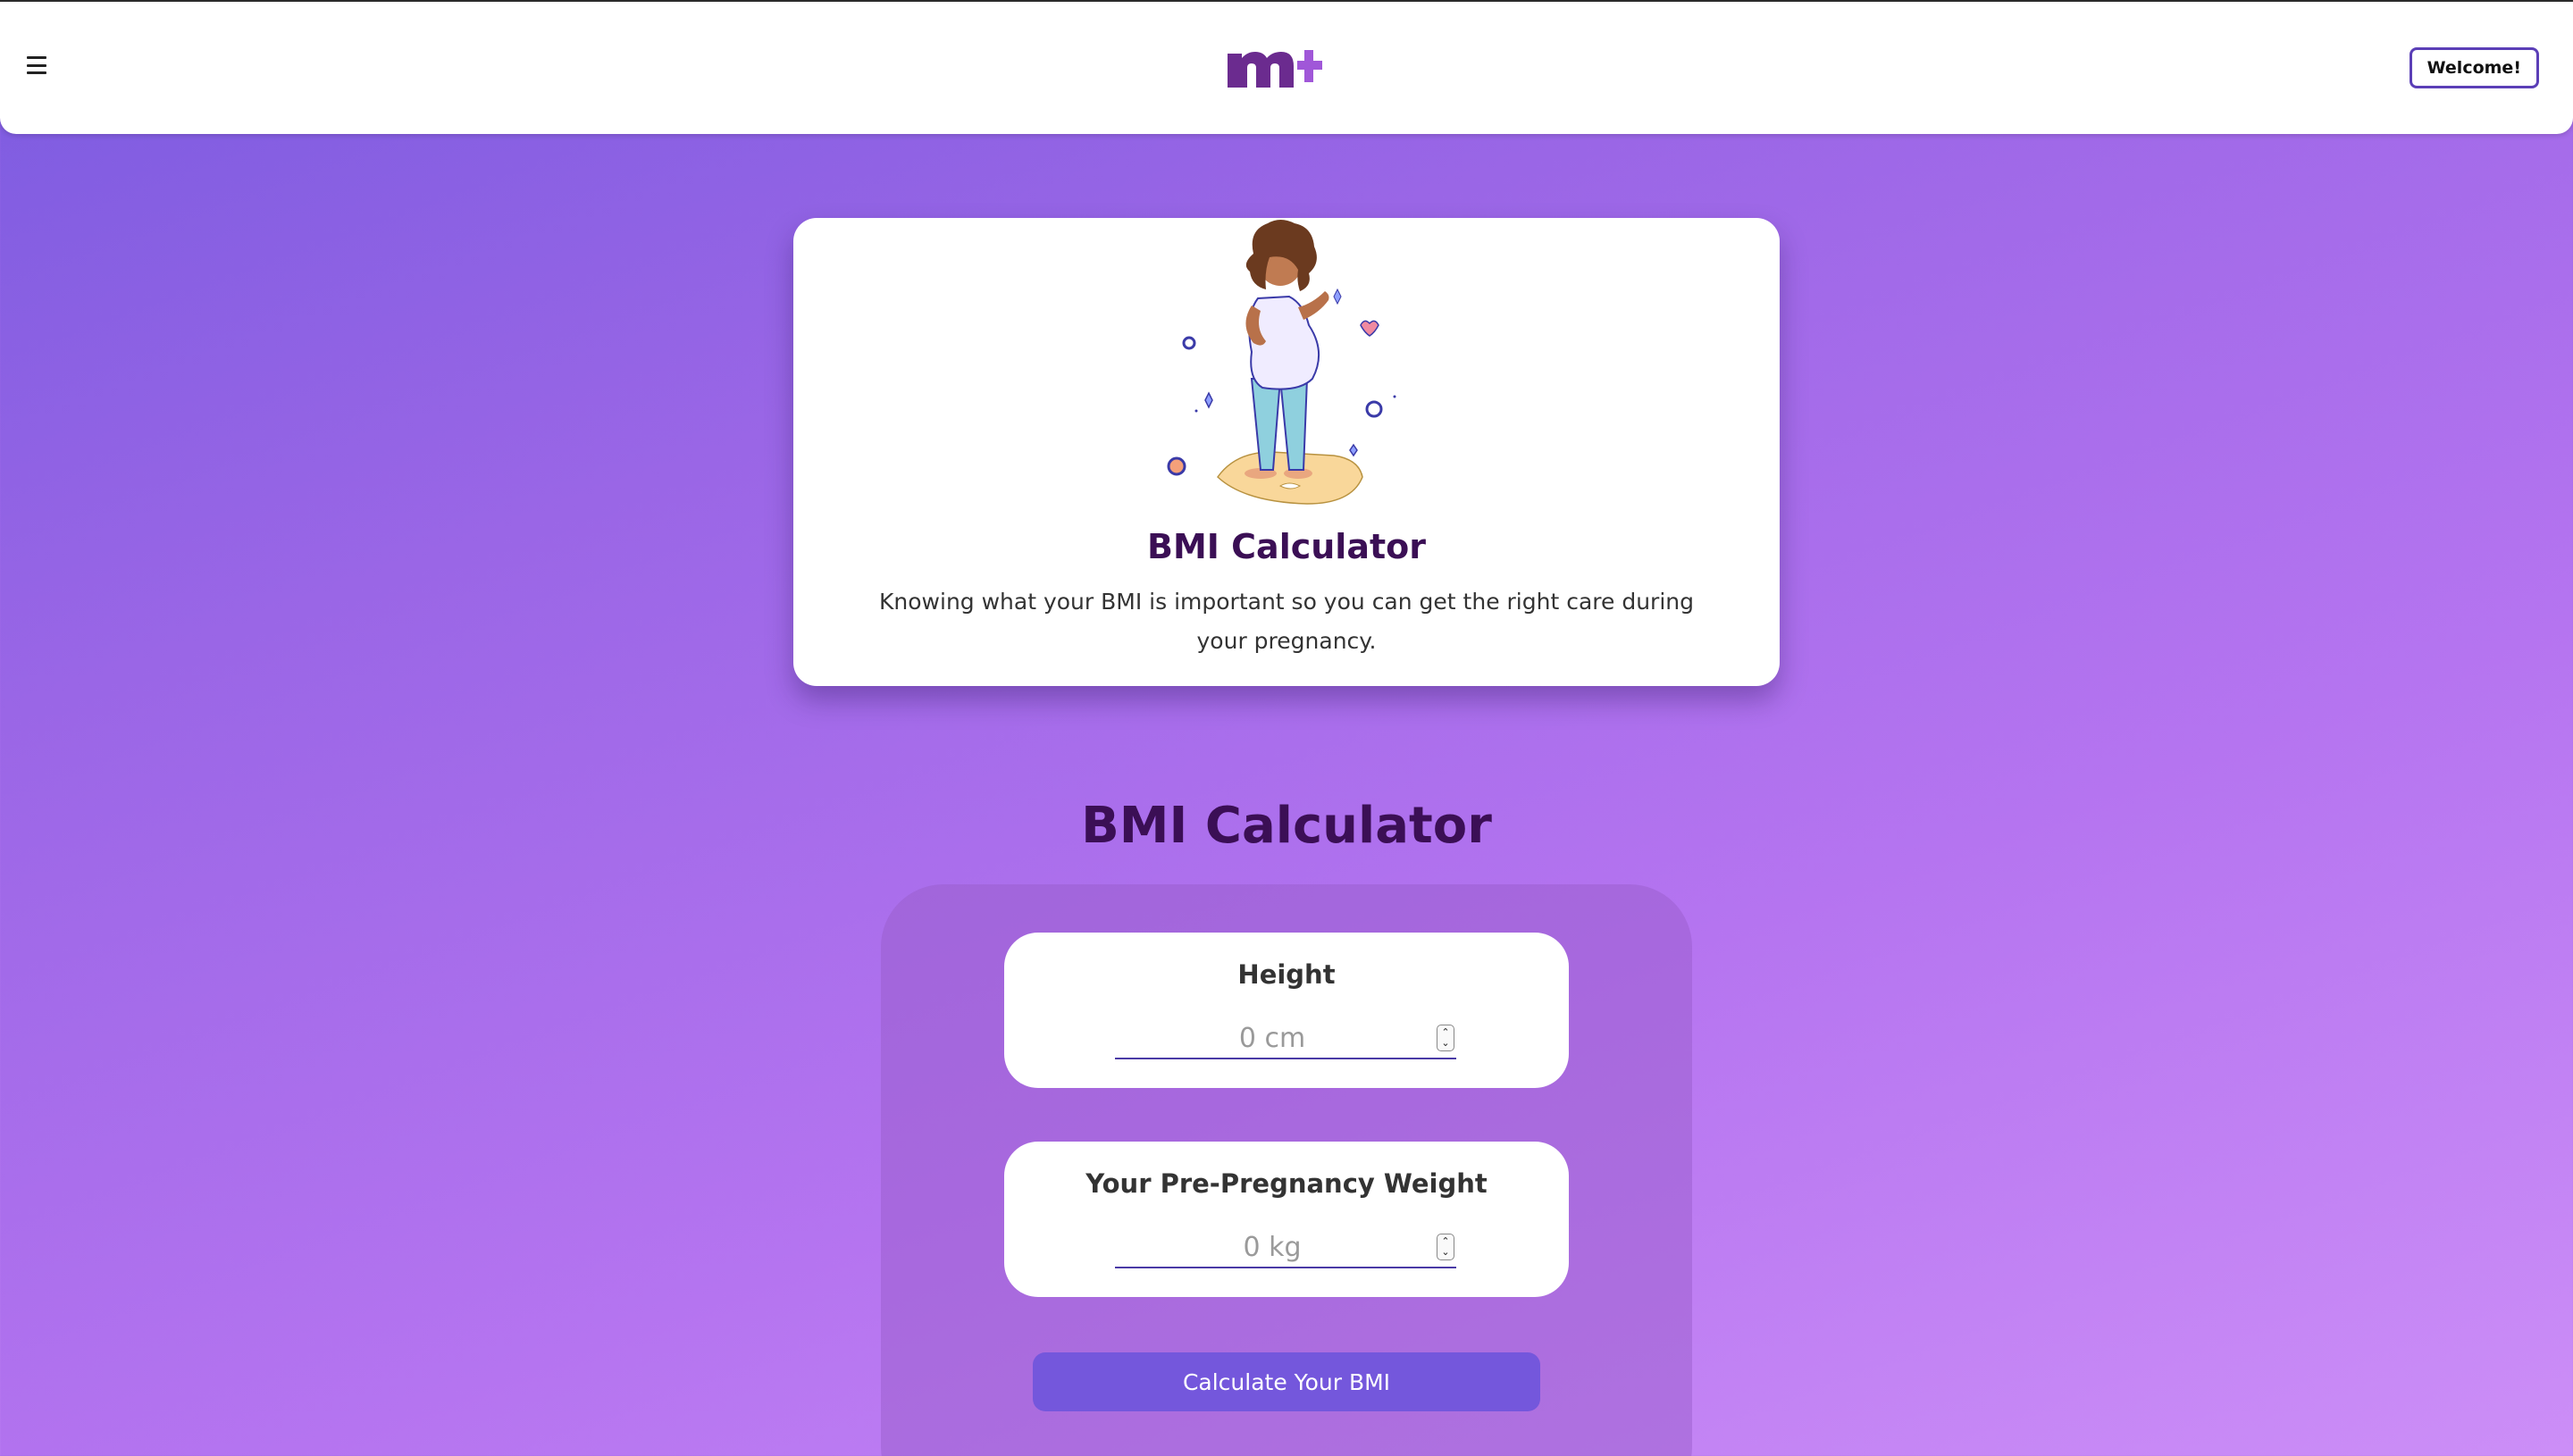 This screenshot has width=2573, height=1456. I want to click on pregnant-woman-on-scale-illustration, so click(1281, 362).